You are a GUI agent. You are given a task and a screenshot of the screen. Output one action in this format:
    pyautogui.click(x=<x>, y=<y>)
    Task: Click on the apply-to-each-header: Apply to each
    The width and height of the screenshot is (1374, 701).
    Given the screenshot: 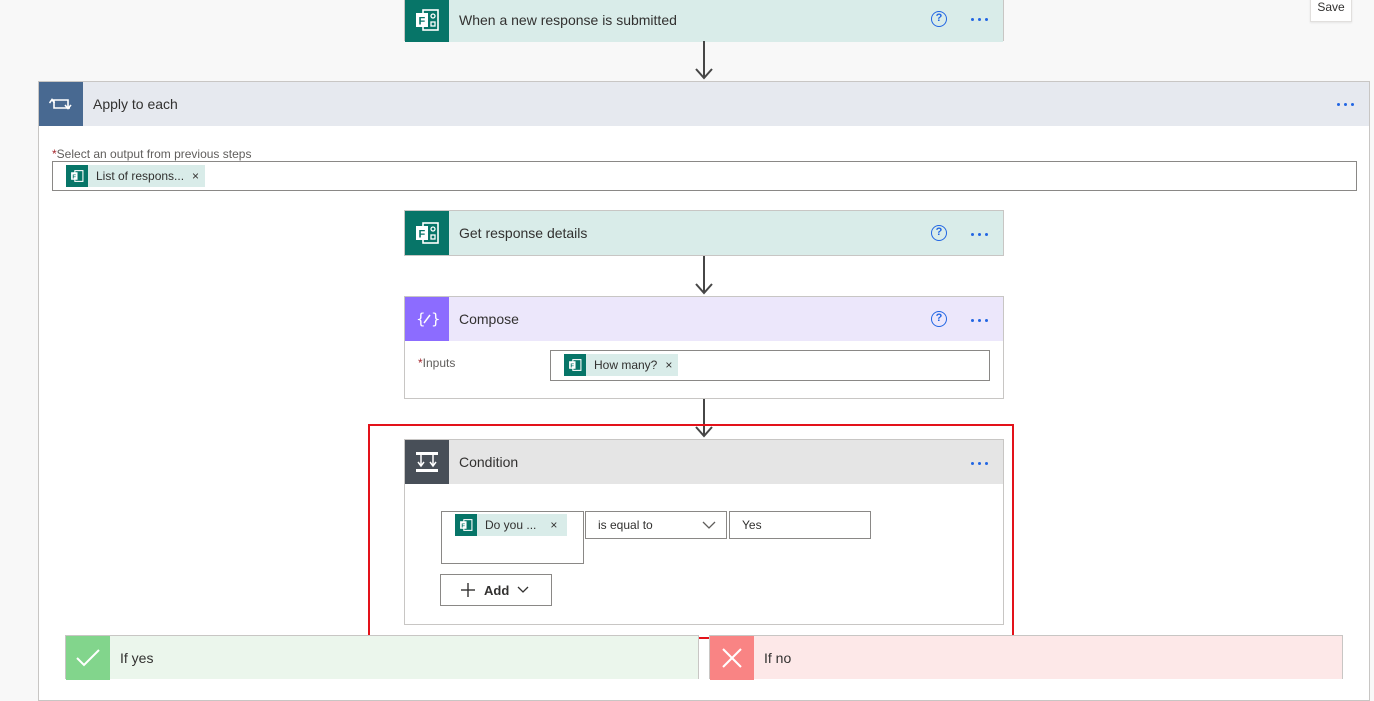 What is the action you would take?
    pyautogui.click(x=704, y=104)
    